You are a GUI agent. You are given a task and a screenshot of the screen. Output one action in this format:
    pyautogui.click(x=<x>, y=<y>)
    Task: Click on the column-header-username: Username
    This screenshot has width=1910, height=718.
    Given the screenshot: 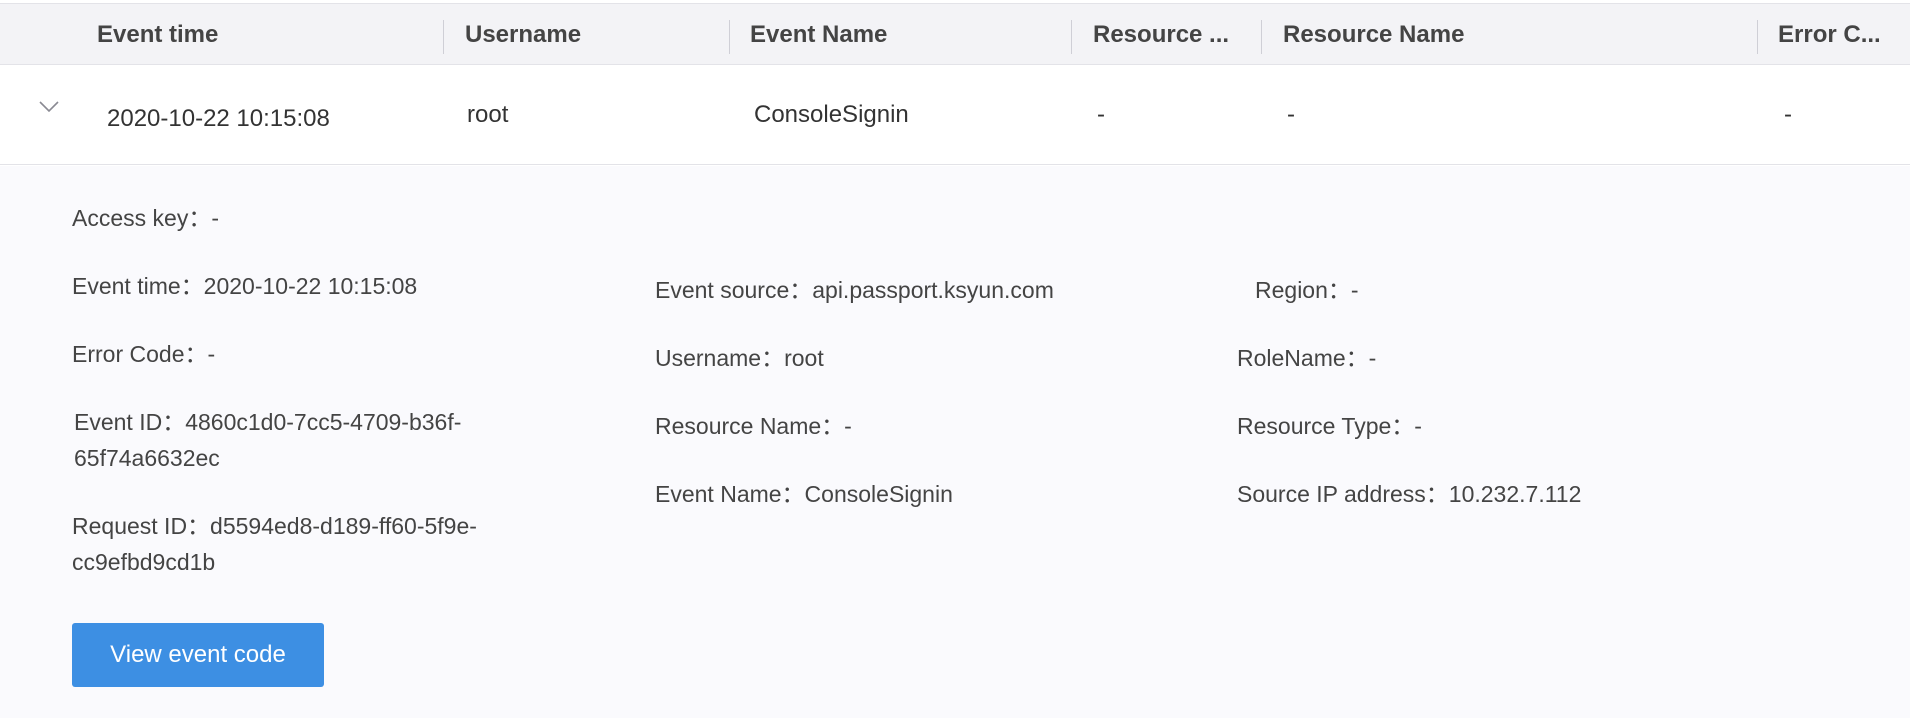 What is the action you would take?
    pyautogui.click(x=590, y=35)
    